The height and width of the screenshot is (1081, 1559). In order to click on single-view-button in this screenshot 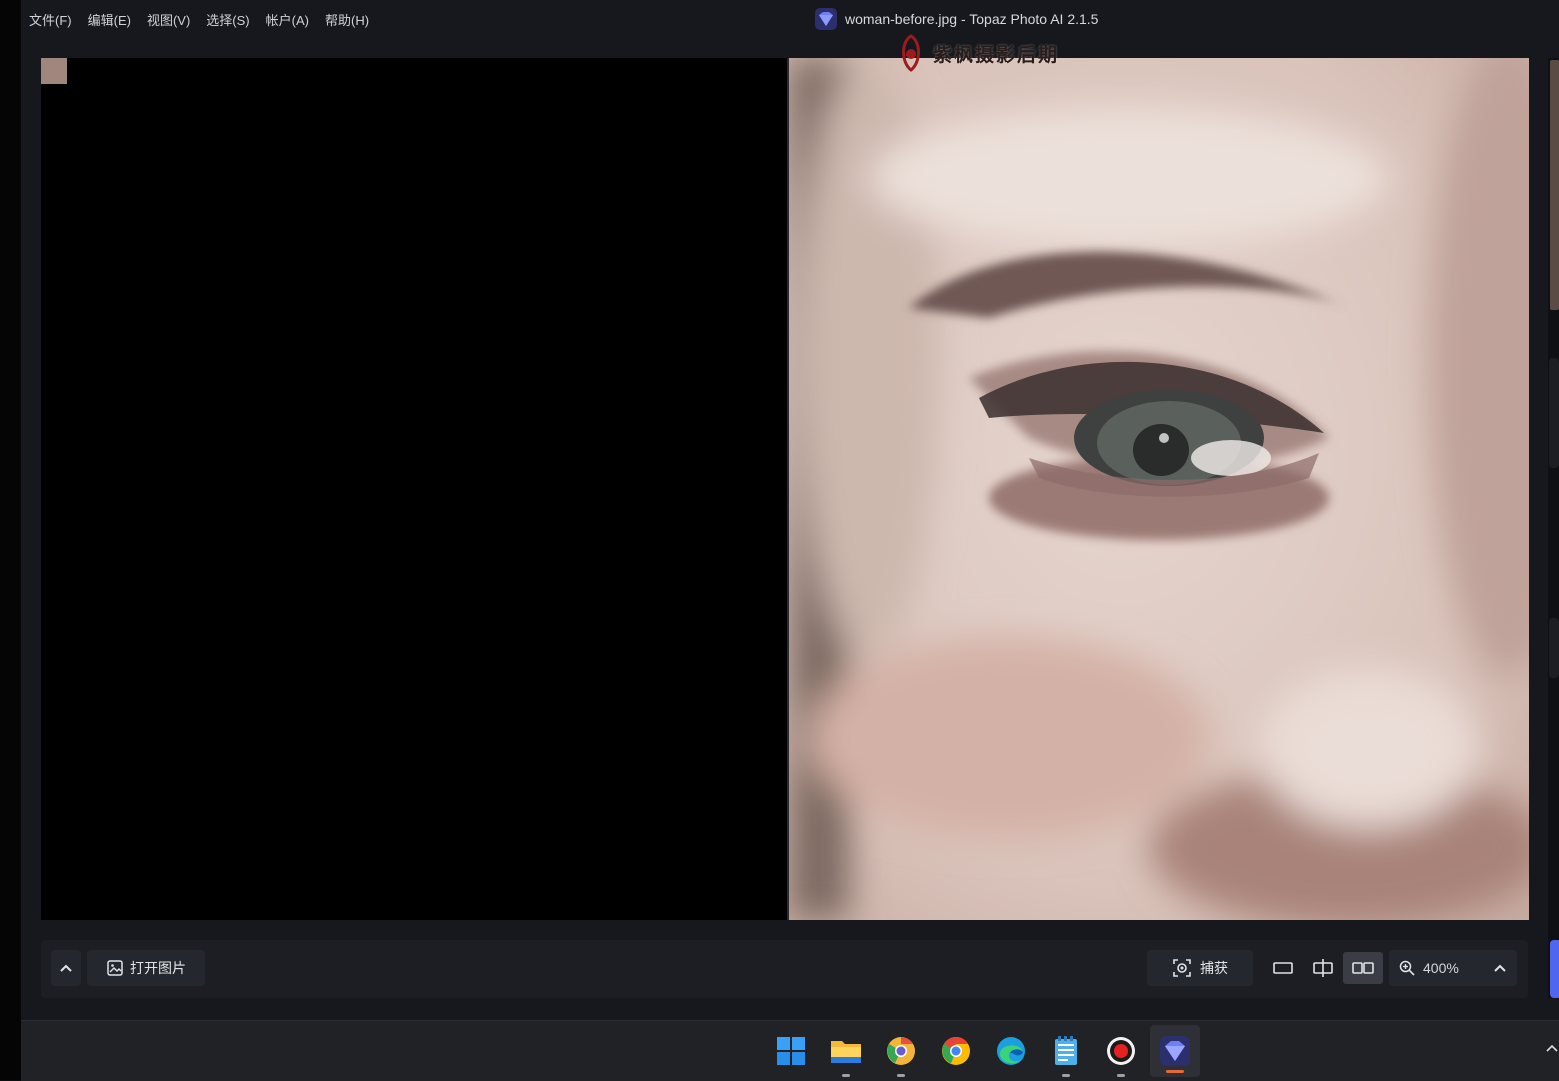, I will do `click(1283, 968)`.